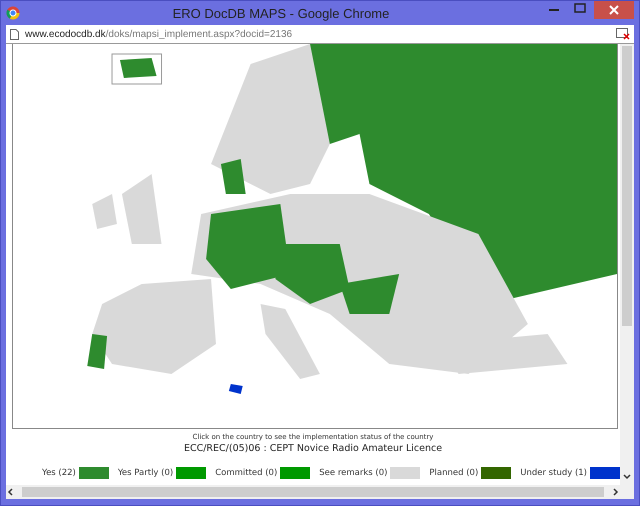 The height and width of the screenshot is (506, 640). Describe the element at coordinates (627, 271) in the screenshot. I see `vertical-scrollbar` at that location.